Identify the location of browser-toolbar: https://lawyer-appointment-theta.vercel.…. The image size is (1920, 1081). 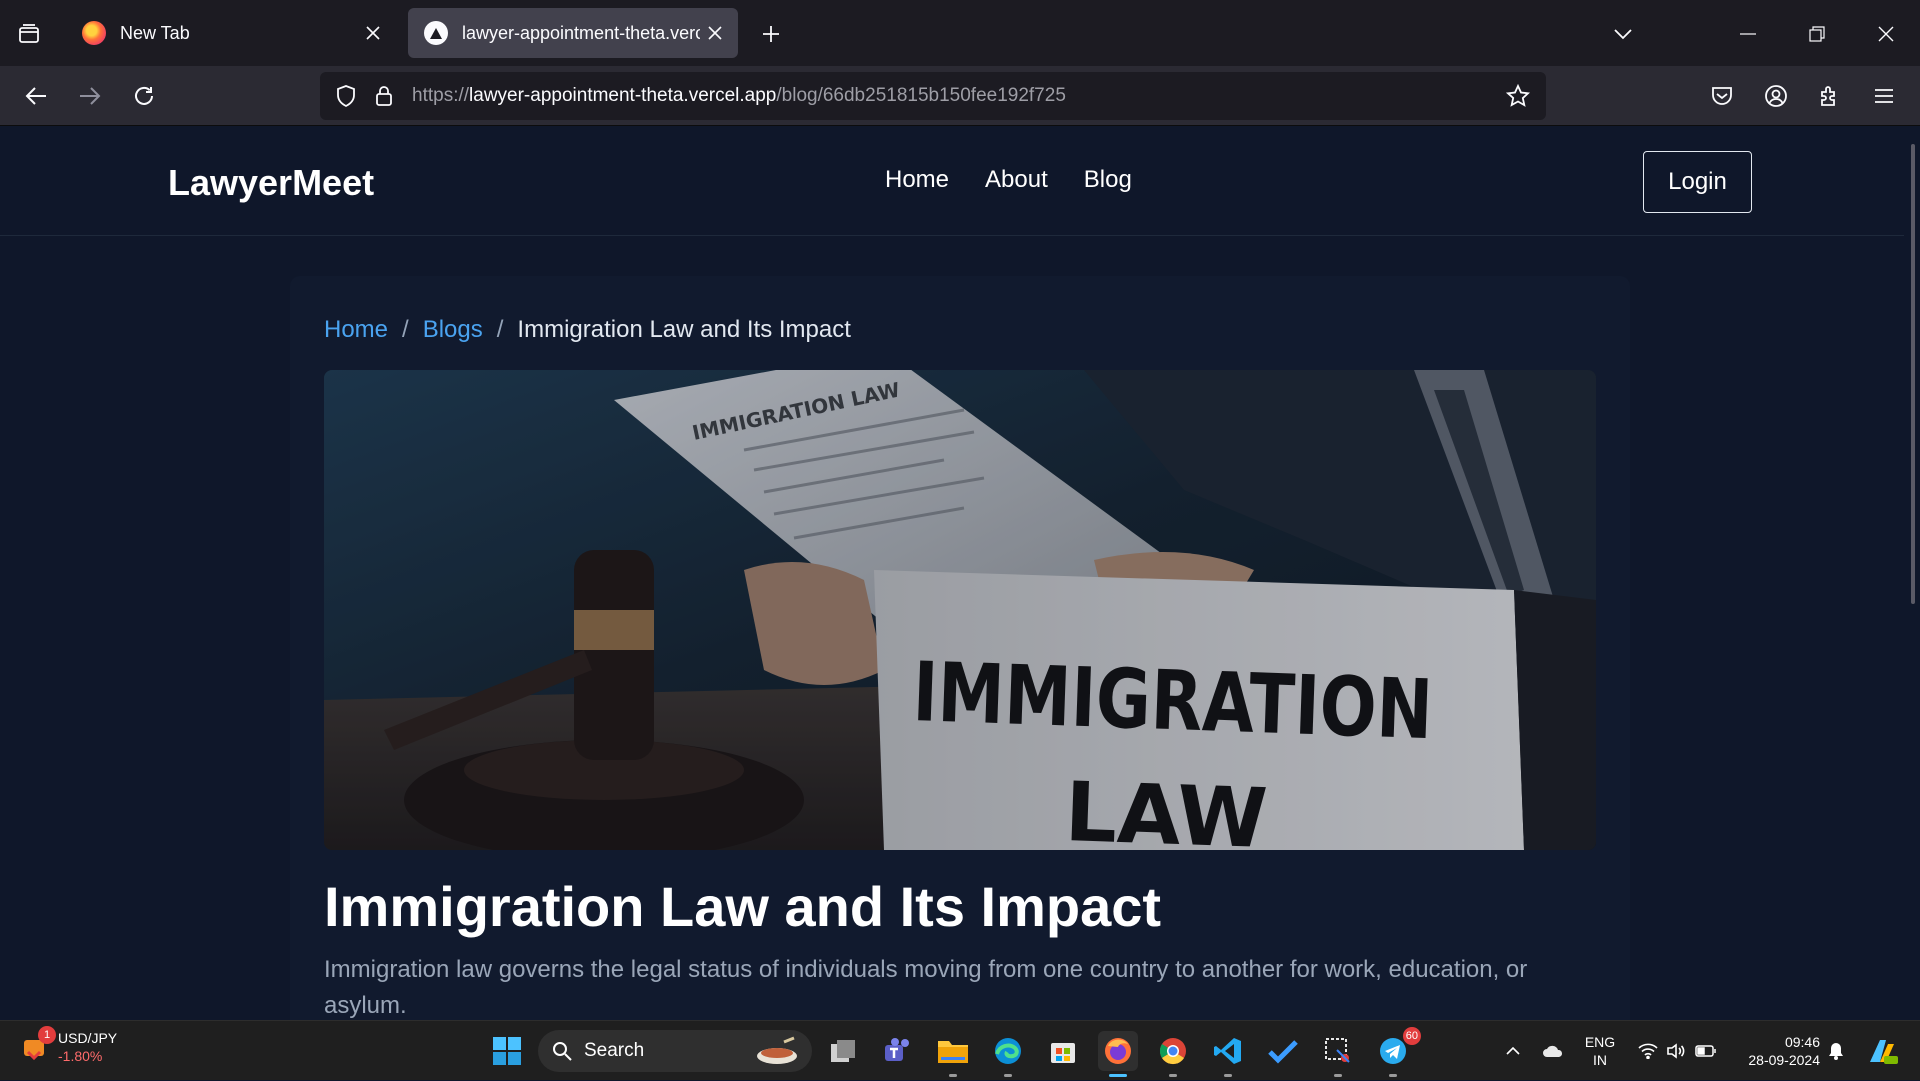
(960, 96).